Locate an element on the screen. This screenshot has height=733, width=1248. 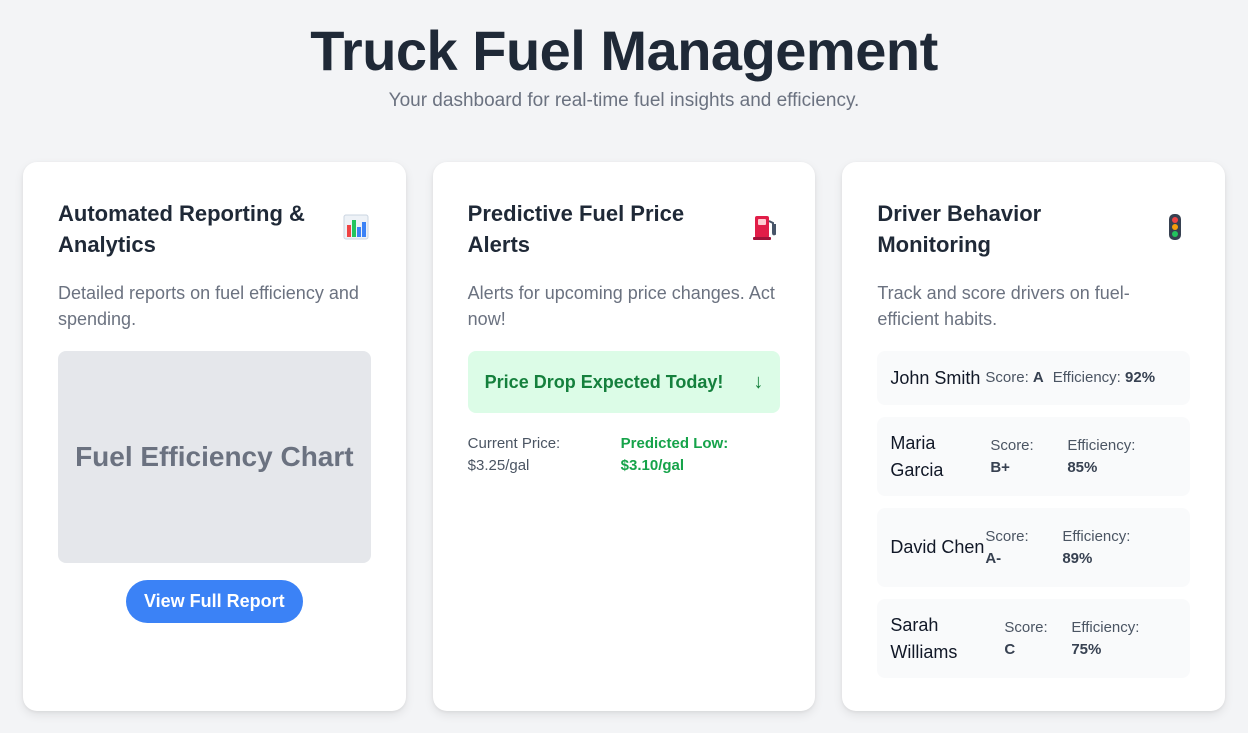
driver-efficiency: Efficiency: 85% is located at coordinates (1101, 456).